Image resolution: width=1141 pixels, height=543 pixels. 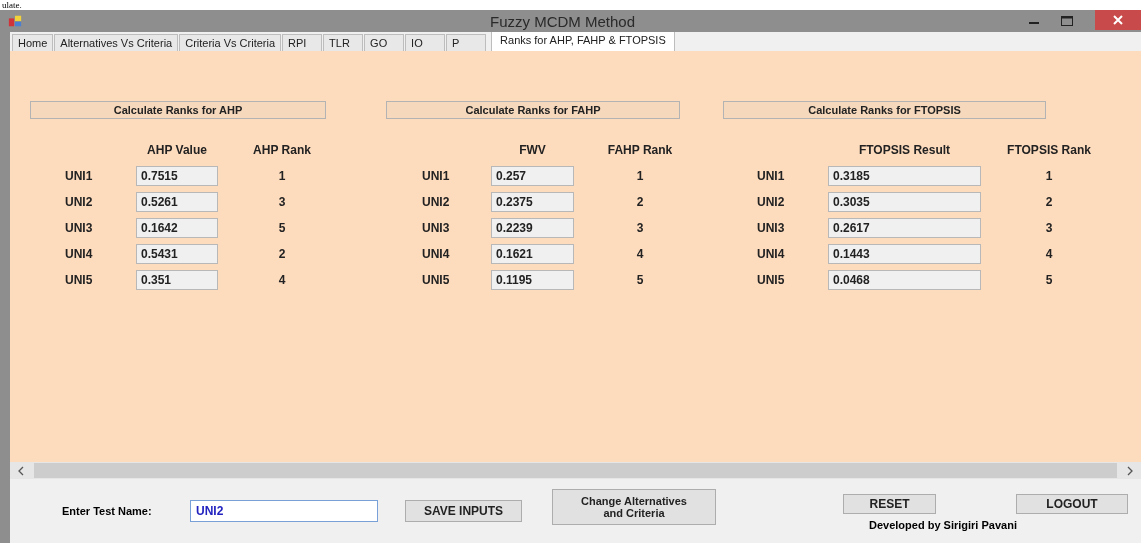 What do you see at coordinates (177, 150) in the screenshot?
I see `column-header: AHP Value` at bounding box center [177, 150].